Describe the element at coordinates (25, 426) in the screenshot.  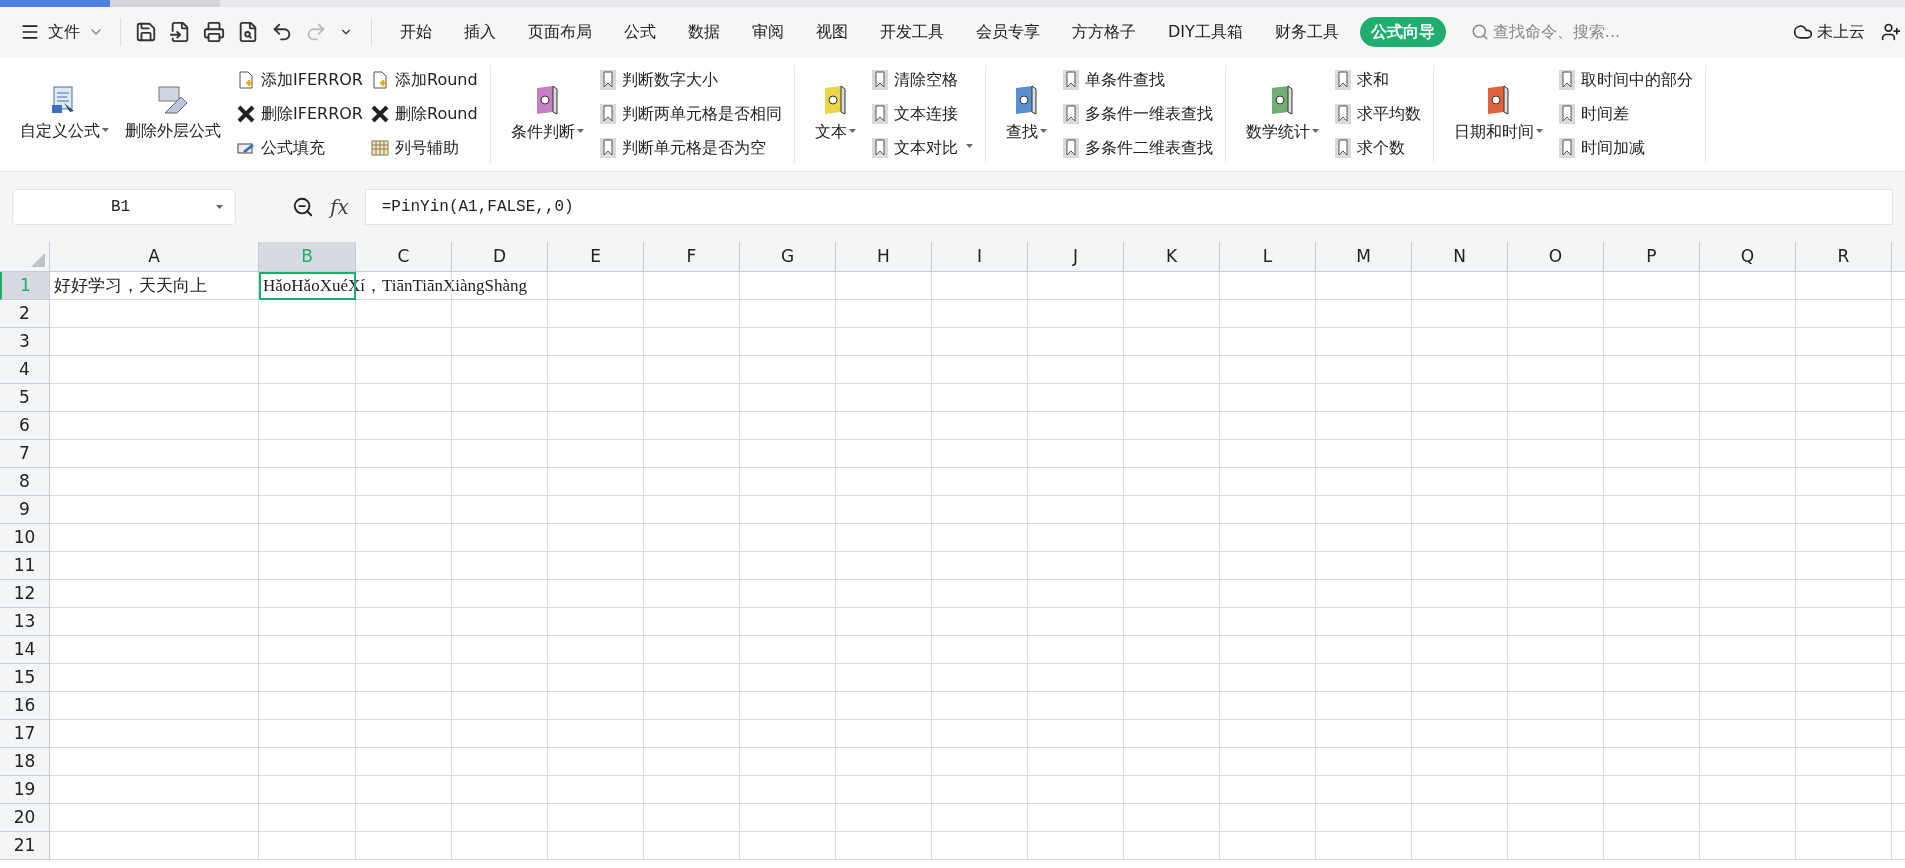
I see `row-header: 6` at that location.